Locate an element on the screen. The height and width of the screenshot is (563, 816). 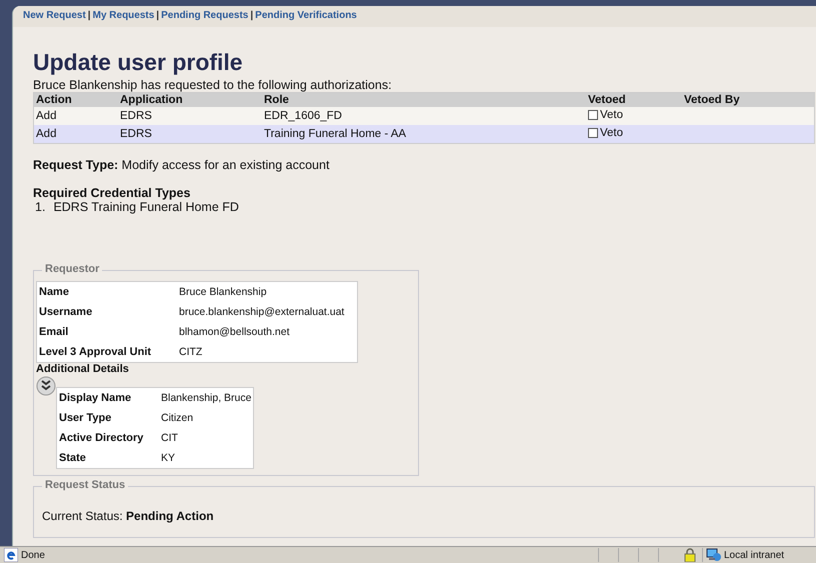
page-title: Update user profile is located at coordinates (138, 62).